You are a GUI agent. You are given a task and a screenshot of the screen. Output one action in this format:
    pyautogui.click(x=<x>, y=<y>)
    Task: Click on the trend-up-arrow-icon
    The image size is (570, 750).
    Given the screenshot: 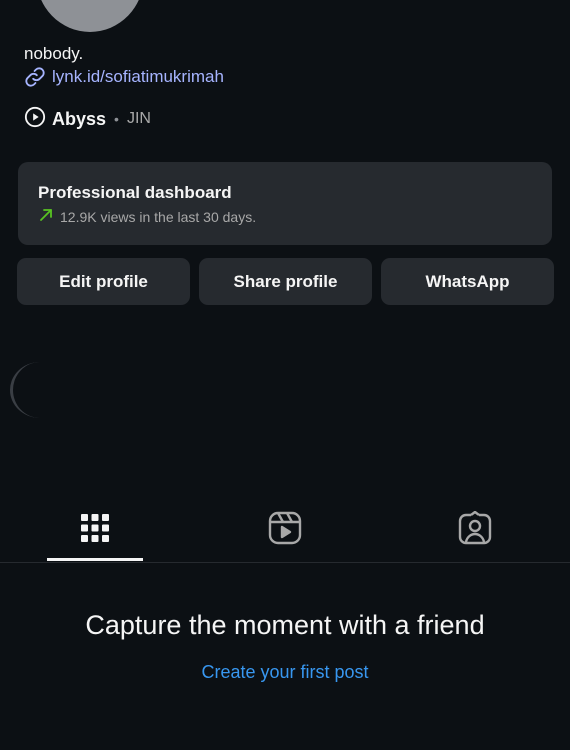 What is the action you would take?
    pyautogui.click(x=46, y=216)
    